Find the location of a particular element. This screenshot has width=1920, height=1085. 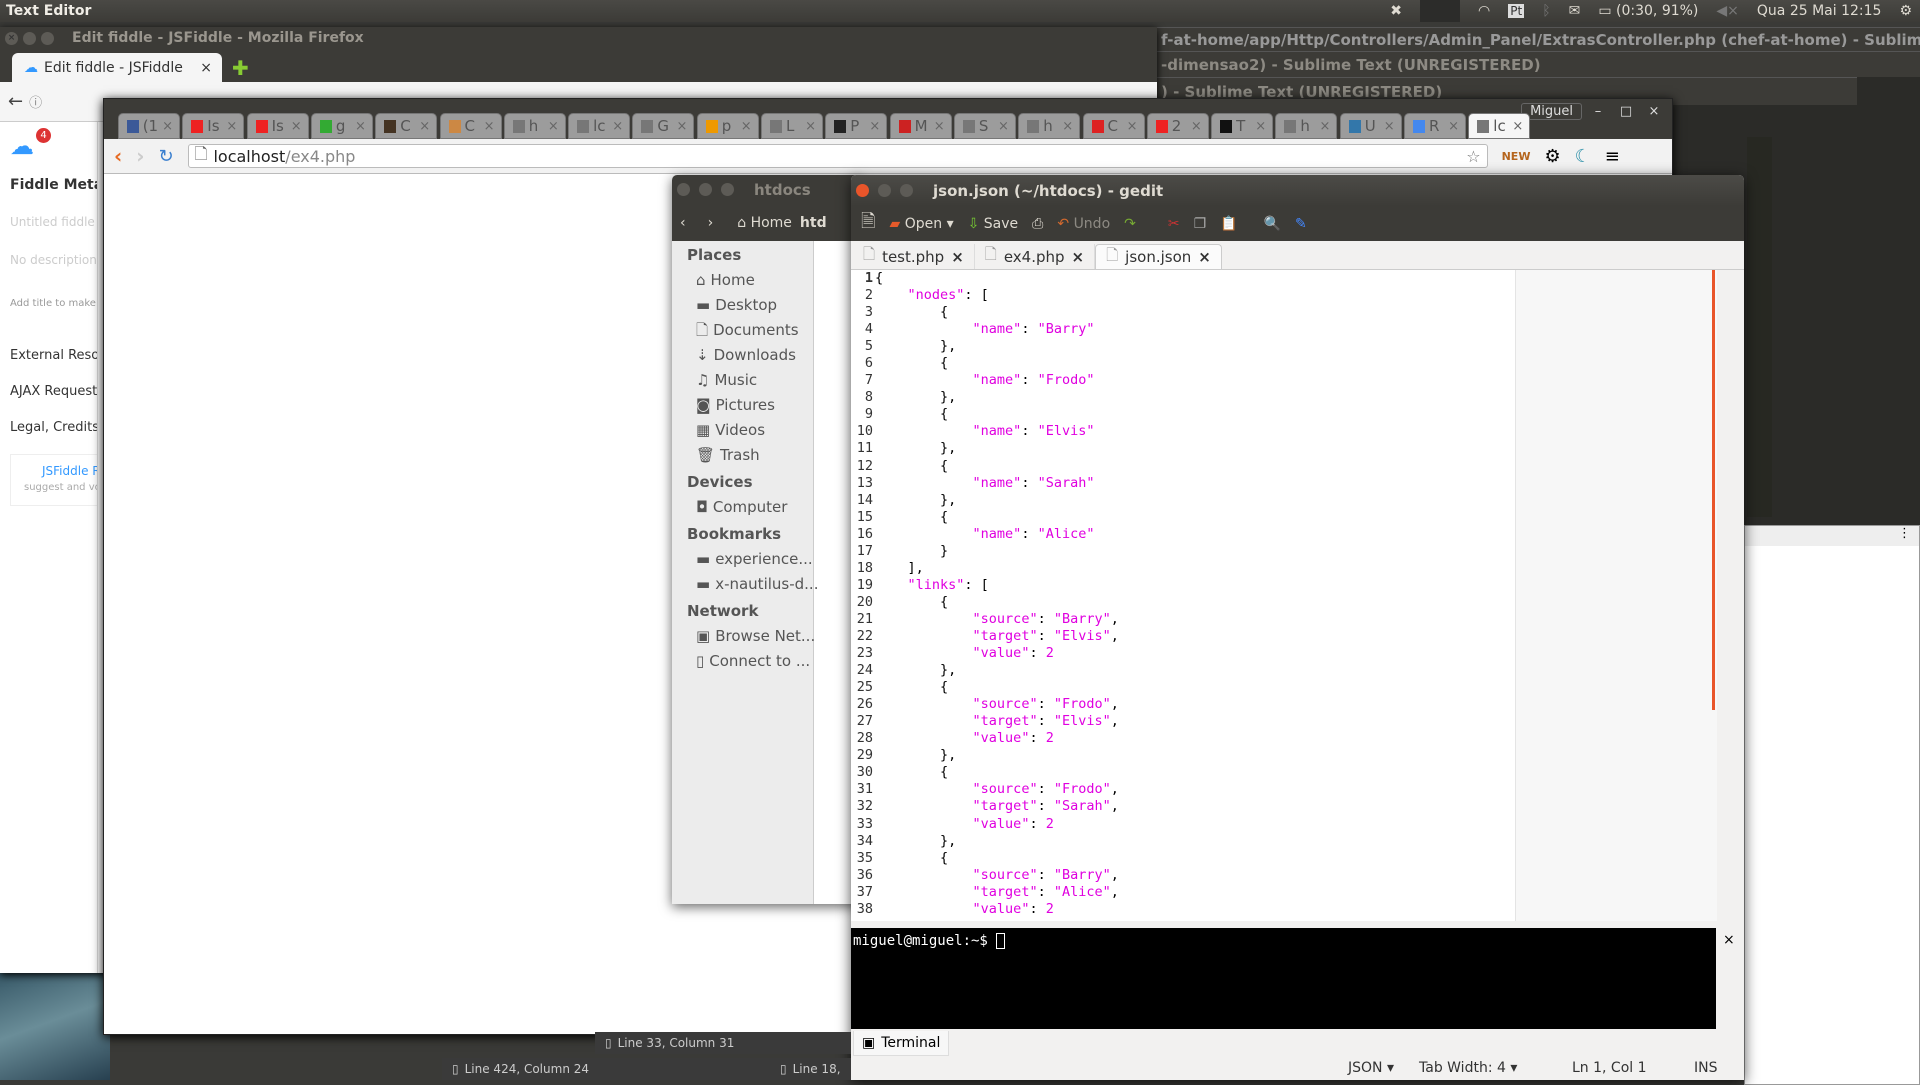

new-tab-icon: ✚ is located at coordinates (240, 68).